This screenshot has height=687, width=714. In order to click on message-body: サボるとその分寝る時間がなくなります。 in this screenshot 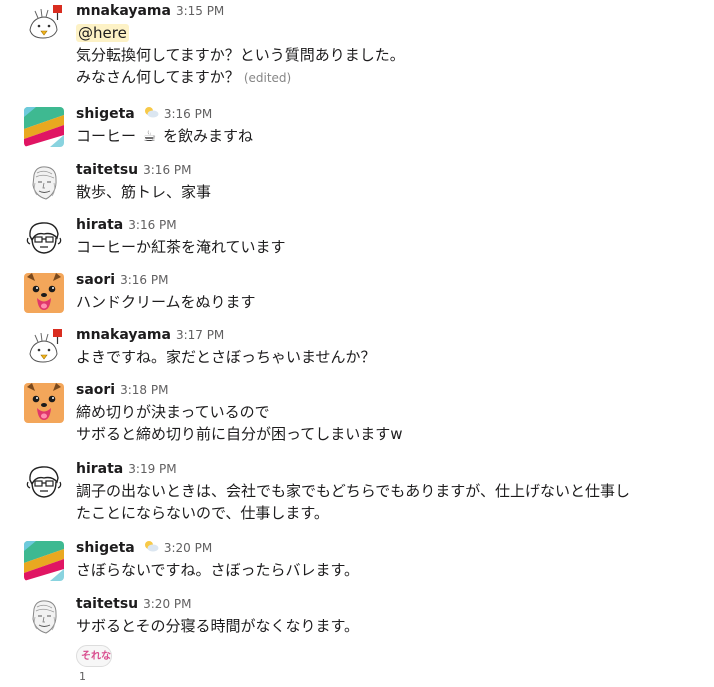, I will do `click(217, 626)`.